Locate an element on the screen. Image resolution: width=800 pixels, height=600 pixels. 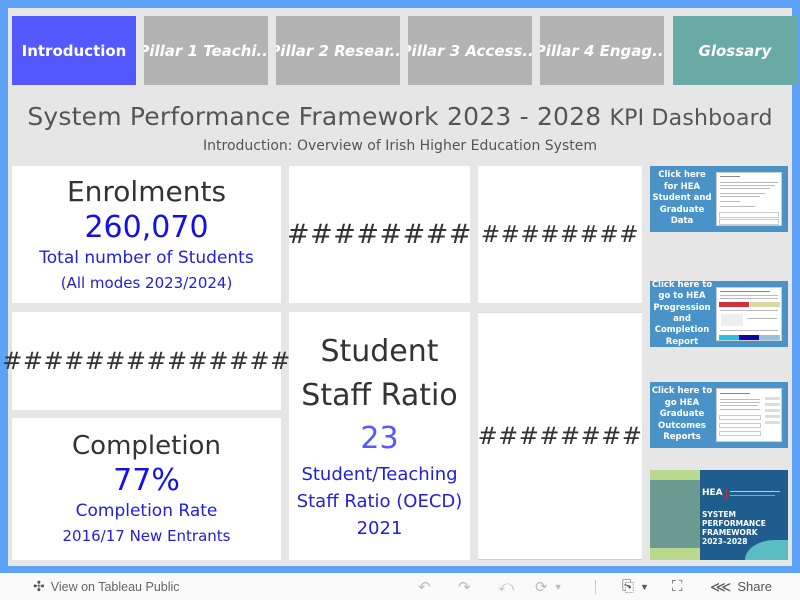
share-label: Share is located at coordinates (755, 586).